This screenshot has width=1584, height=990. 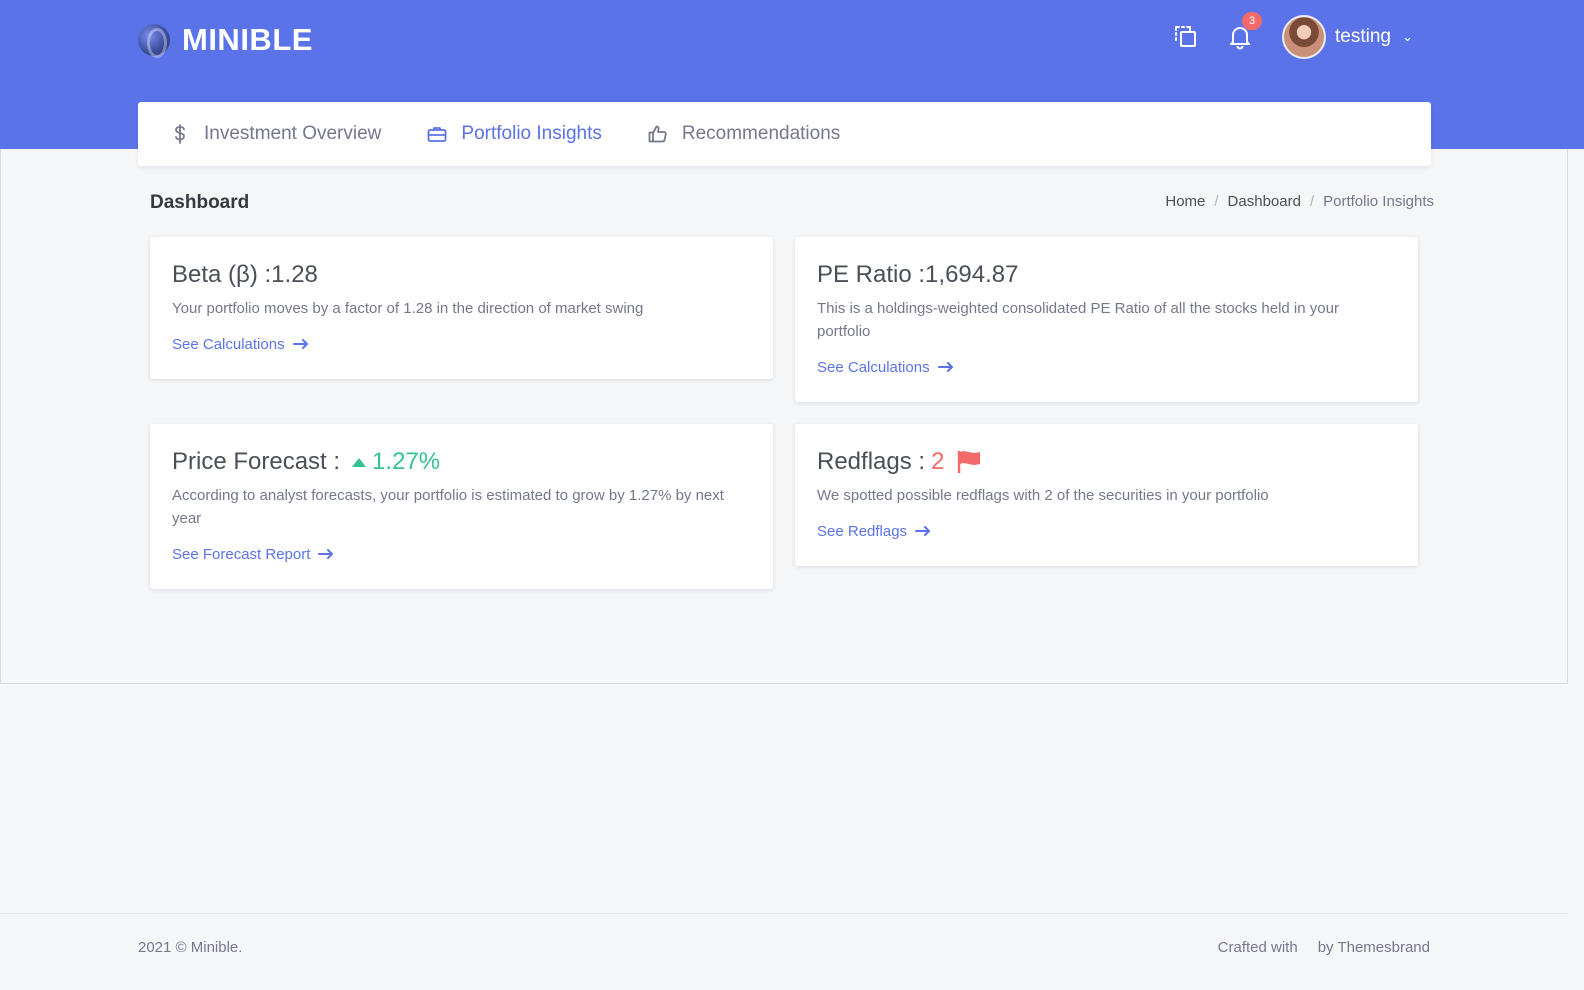 I want to click on flag-icon, so click(x=969, y=462).